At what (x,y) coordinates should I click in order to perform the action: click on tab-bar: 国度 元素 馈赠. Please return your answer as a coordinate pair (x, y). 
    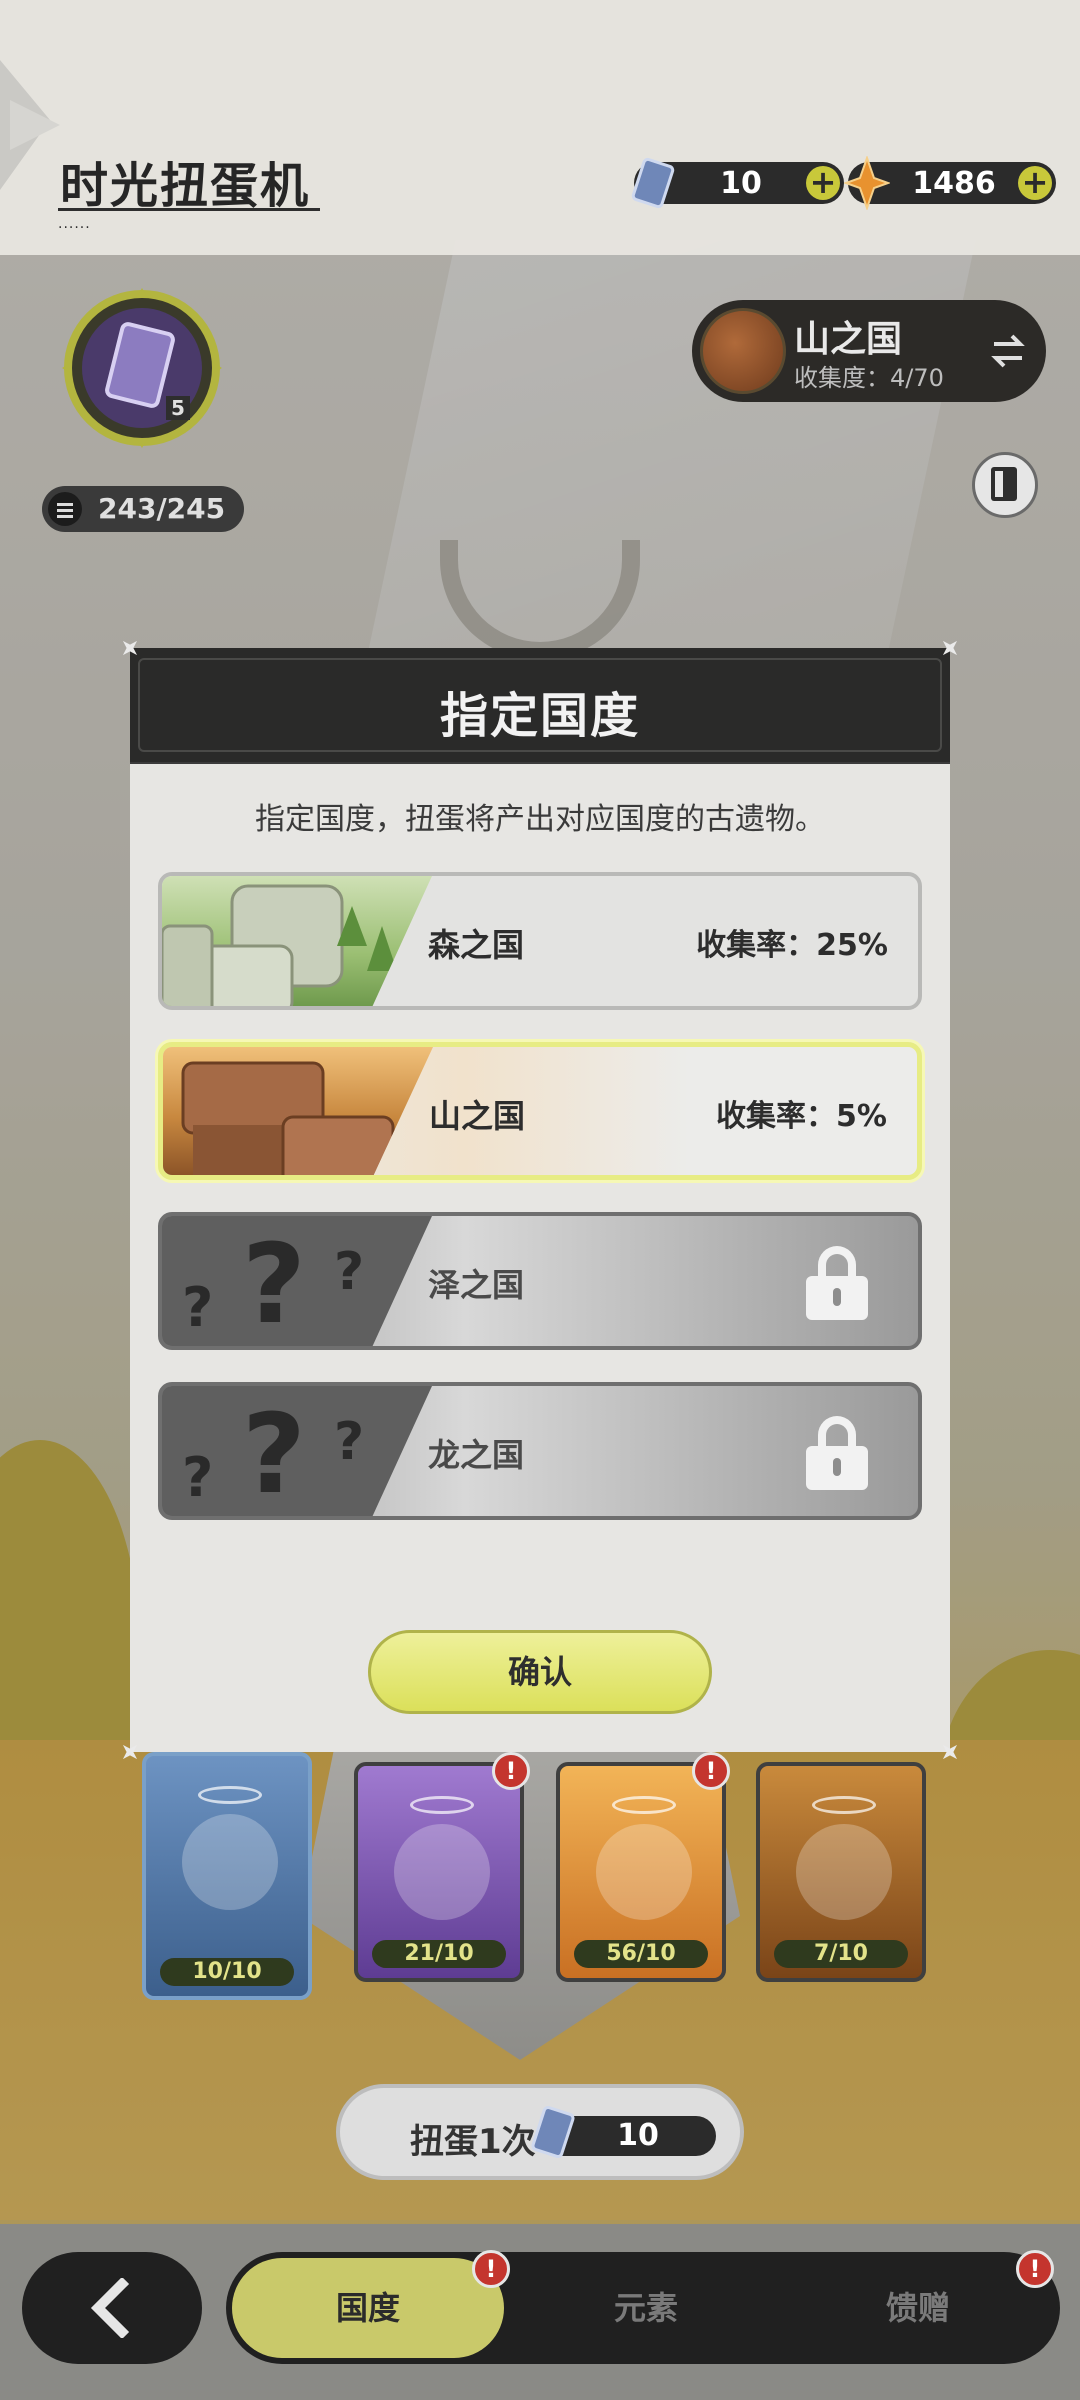
    Looking at the image, I should click on (643, 2308).